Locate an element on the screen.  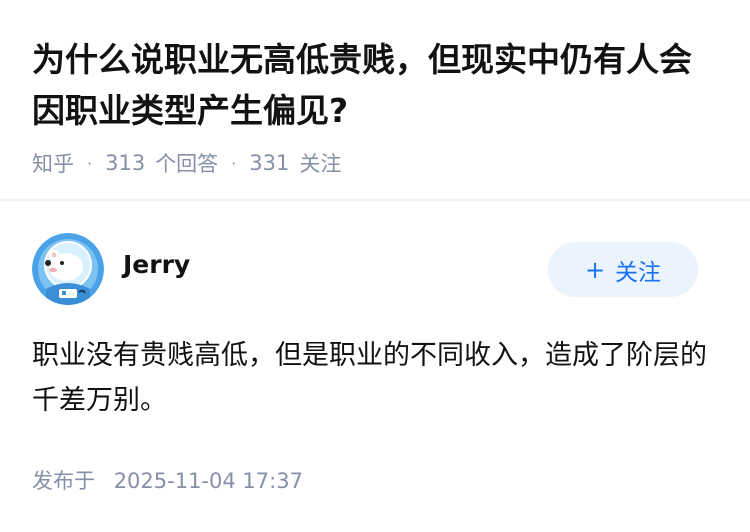
answers-label: 个回答 is located at coordinates (186, 163).